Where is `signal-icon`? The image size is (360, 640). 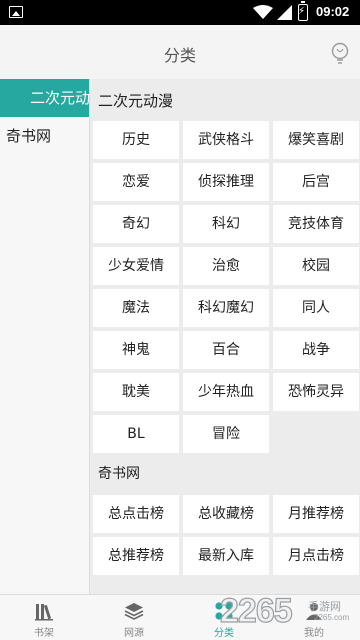 signal-icon is located at coordinates (284, 12).